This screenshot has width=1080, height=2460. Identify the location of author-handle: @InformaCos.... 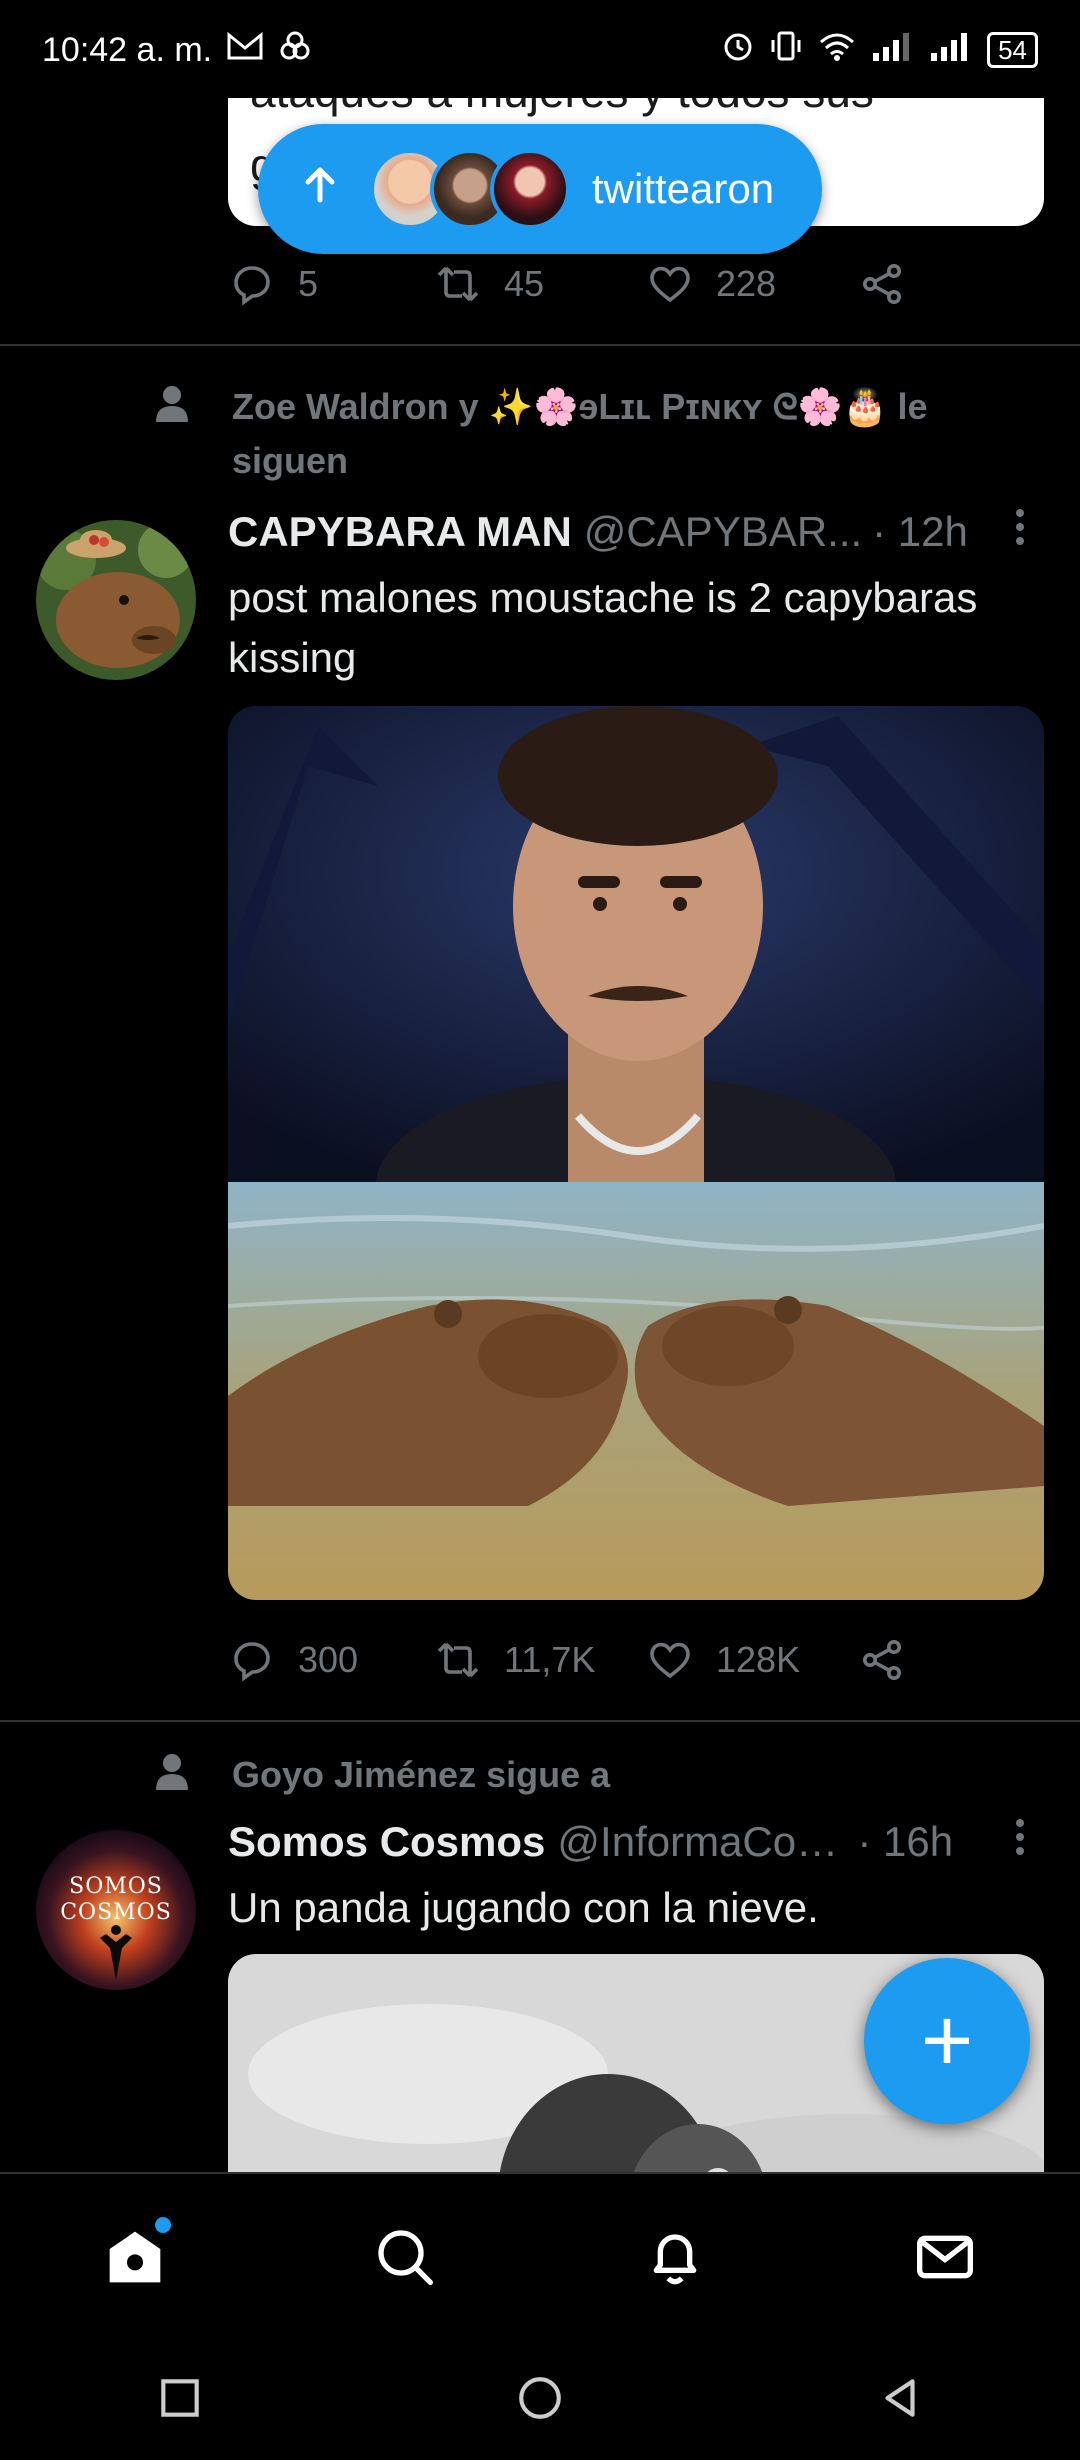
(702, 1842).